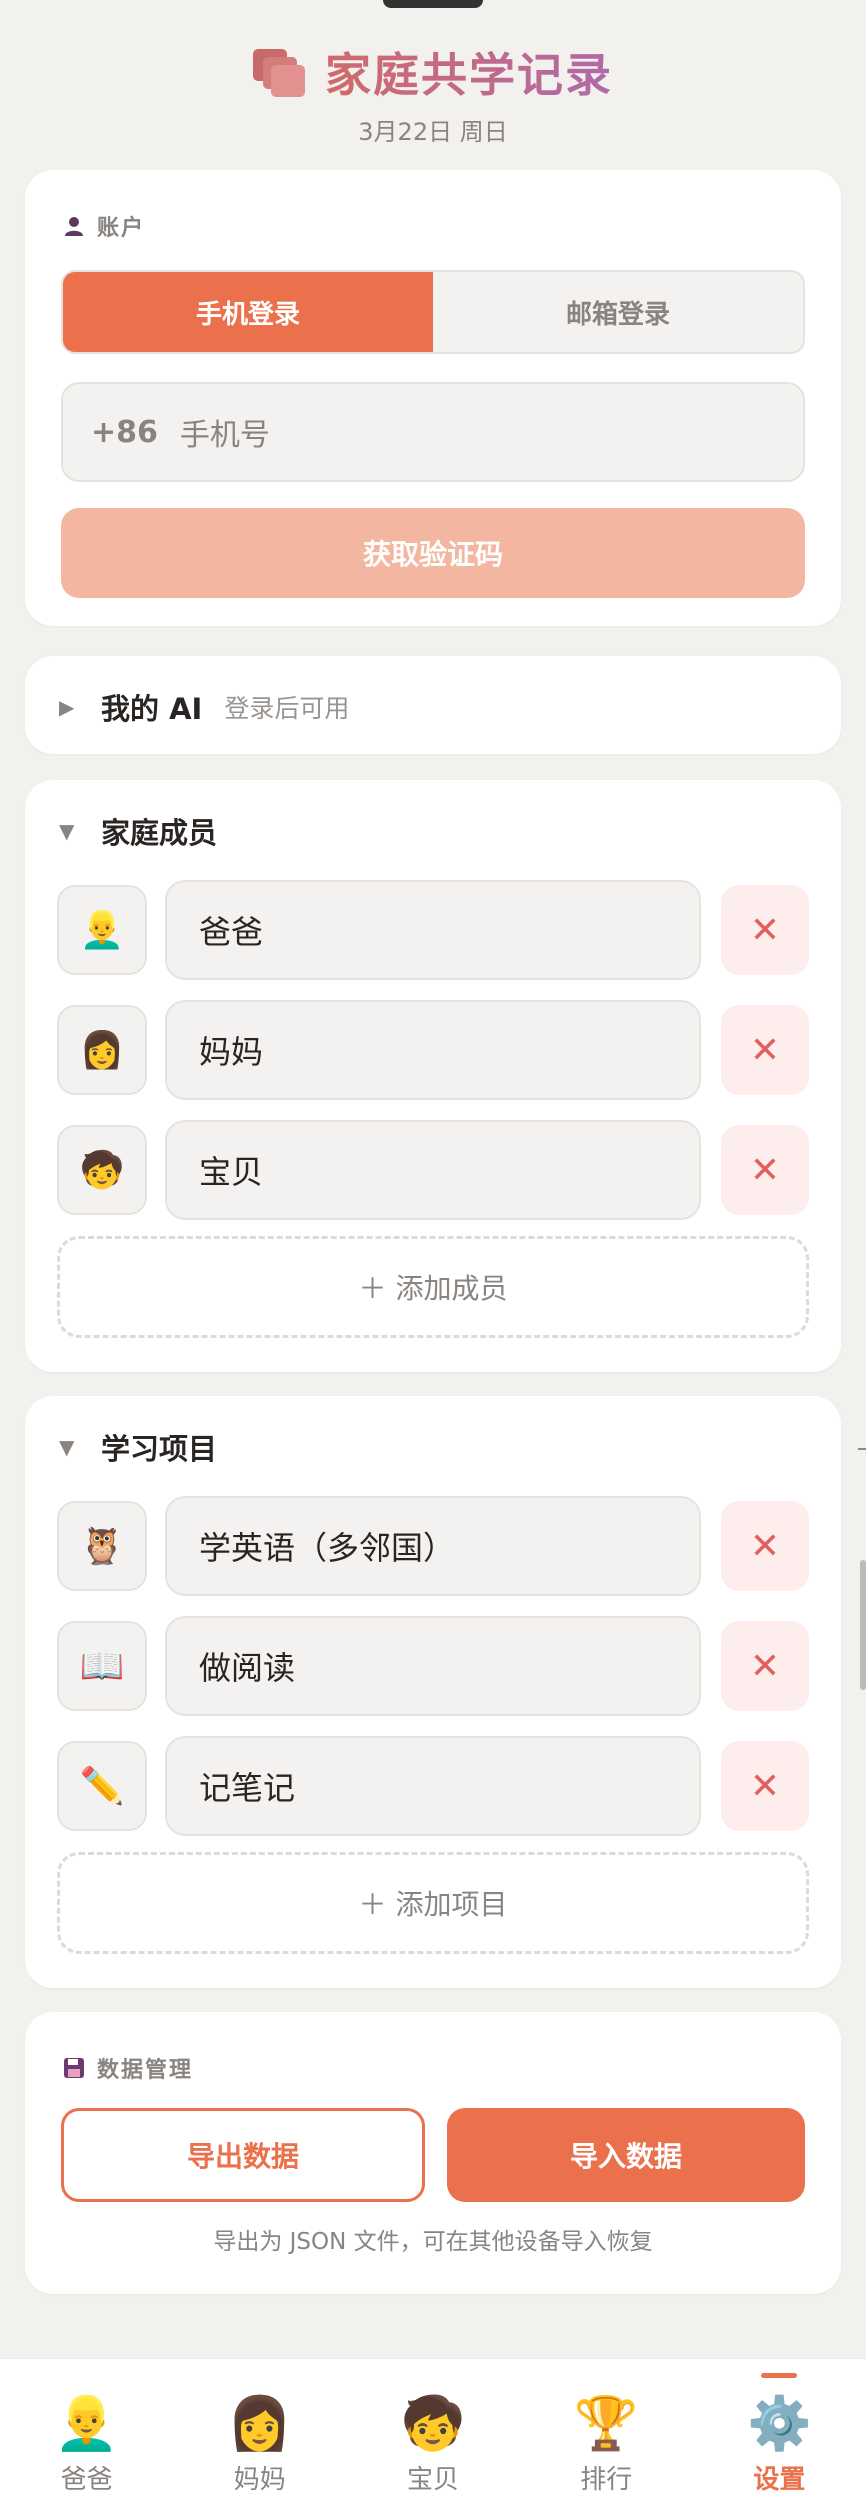 Image resolution: width=866 pixels, height=2510 pixels. What do you see at coordinates (863, 1625) in the screenshot?
I see `scrollbar` at bounding box center [863, 1625].